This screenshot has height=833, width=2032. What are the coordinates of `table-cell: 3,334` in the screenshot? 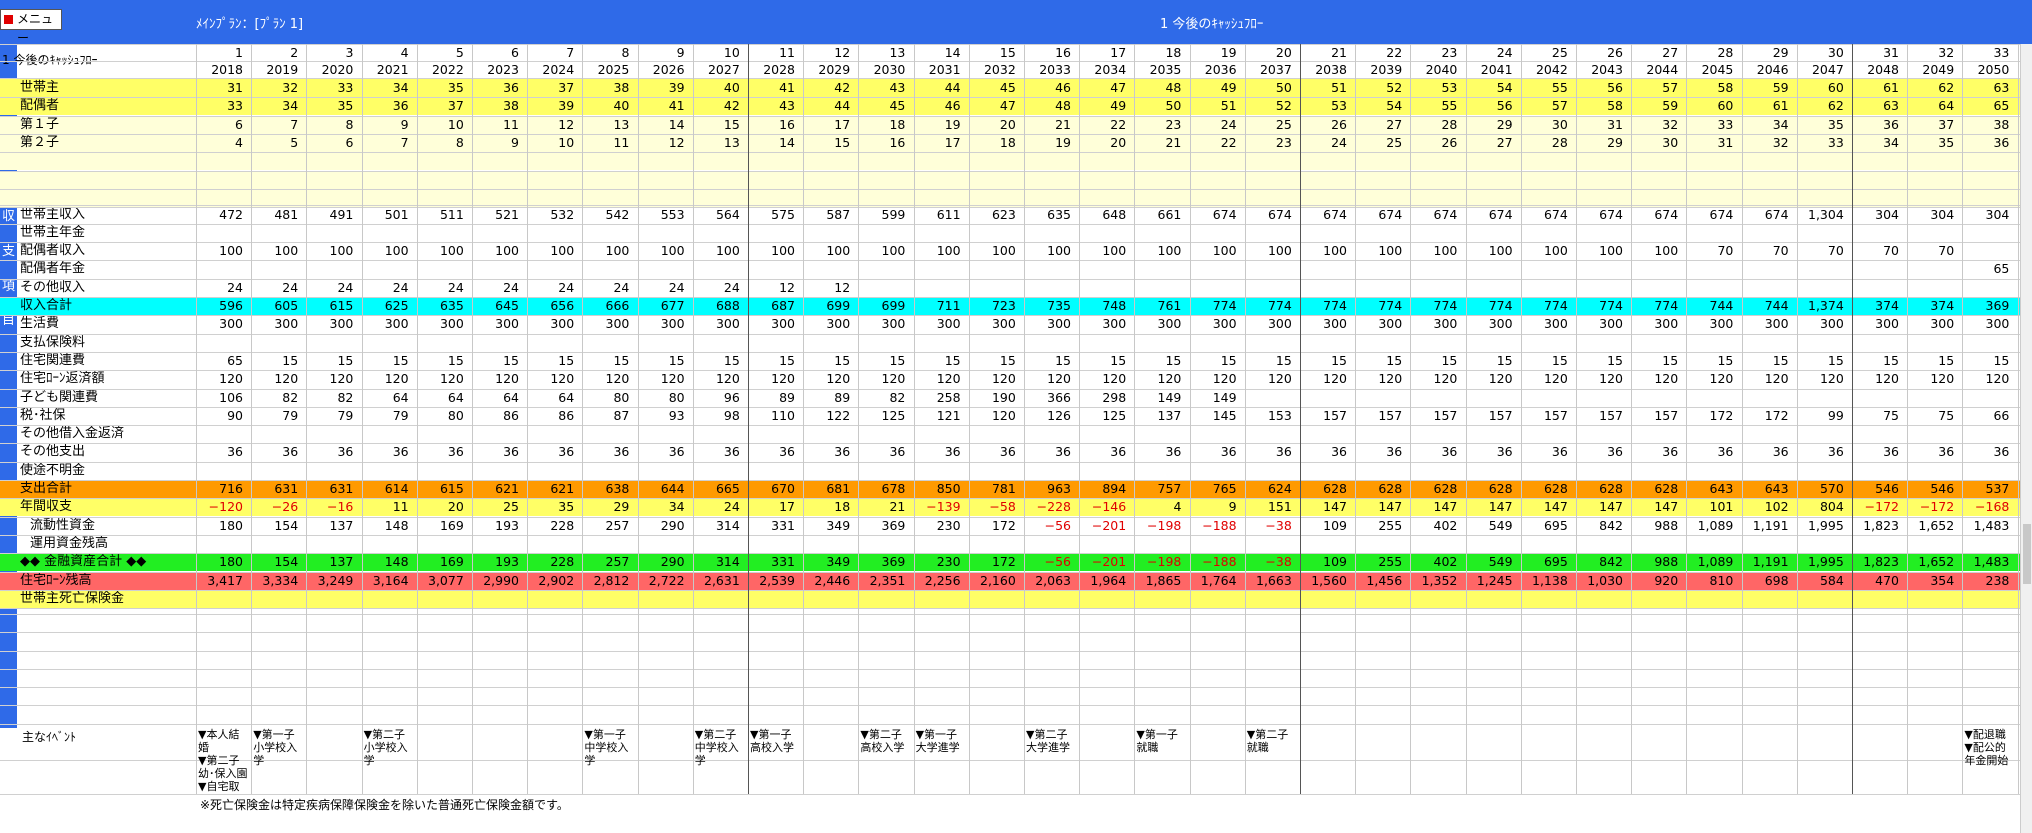 It's located at (280, 580).